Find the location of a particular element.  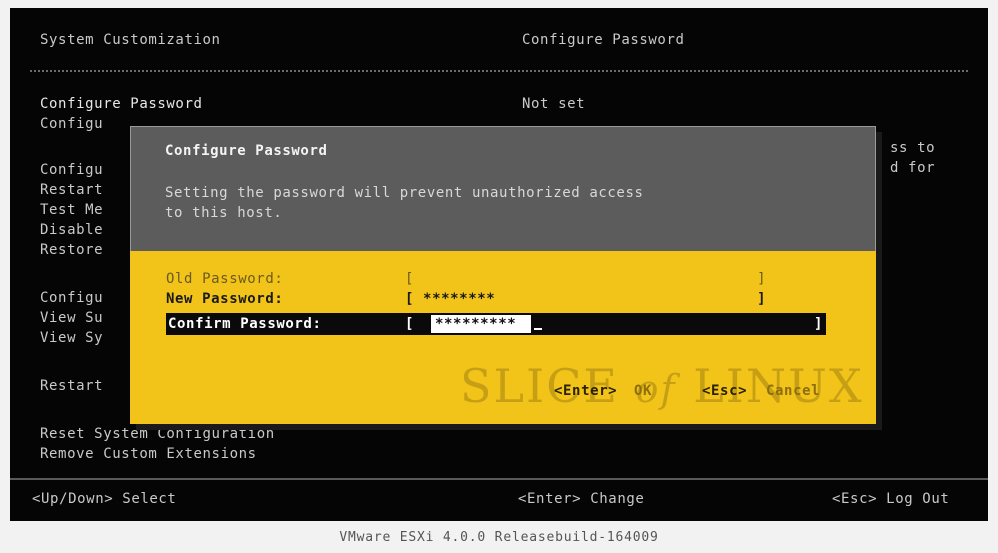

confirm-password-row: Confirm Password: [ ********* ] is located at coordinates (496, 324).